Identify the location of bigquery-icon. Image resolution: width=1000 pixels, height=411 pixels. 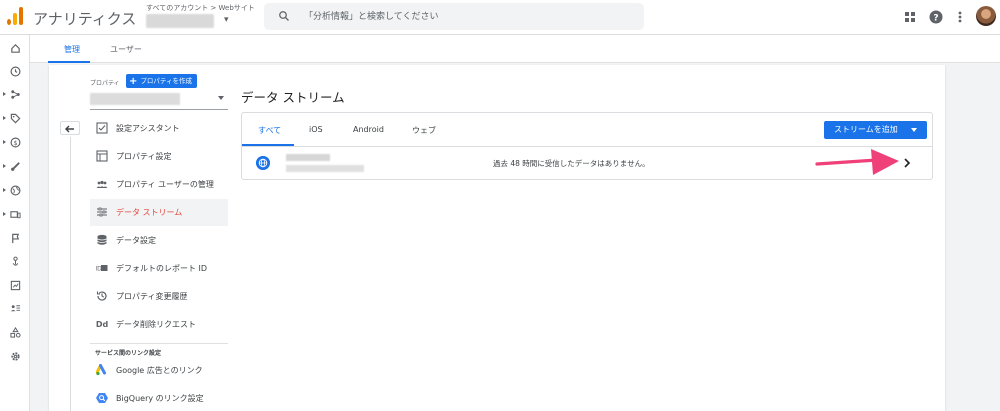
(102, 398).